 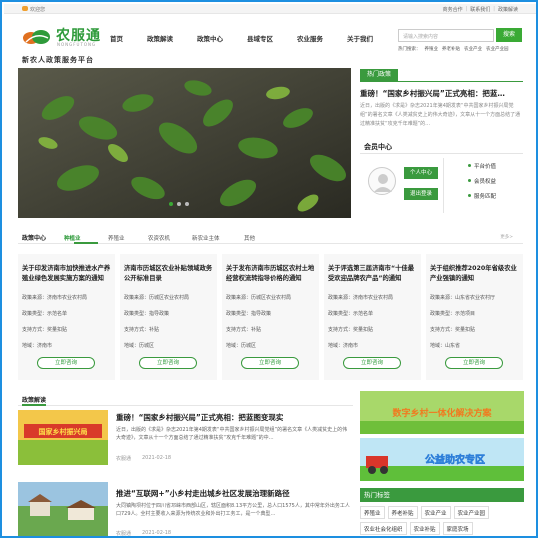 I want to click on digital-village-banner-text: 数字乡村一体化解决方案, so click(x=442, y=413).